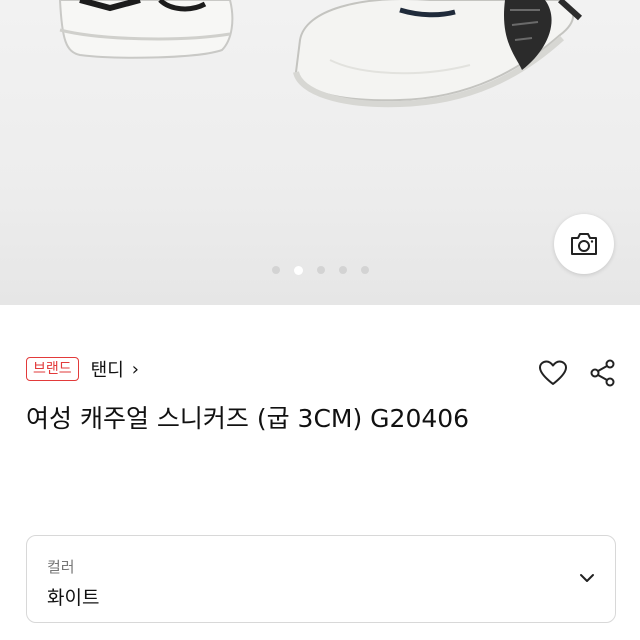  I want to click on product-image, so click(320, 54).